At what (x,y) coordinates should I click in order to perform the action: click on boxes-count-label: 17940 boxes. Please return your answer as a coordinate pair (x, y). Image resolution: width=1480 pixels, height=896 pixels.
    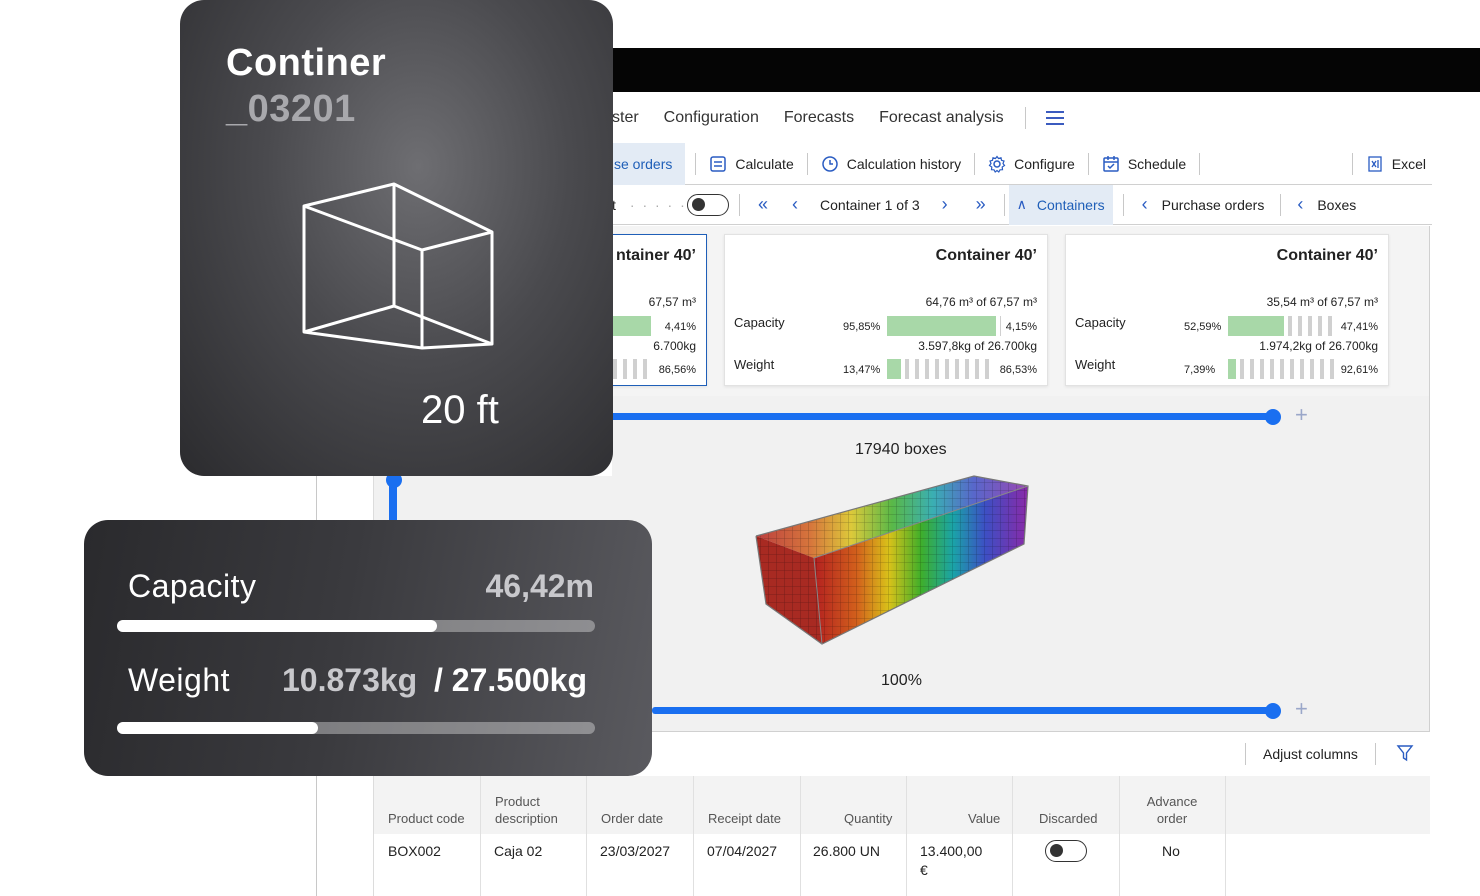
    Looking at the image, I should click on (901, 449).